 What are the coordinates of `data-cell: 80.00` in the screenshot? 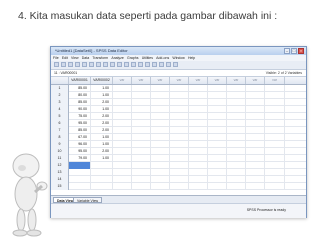 It's located at (80, 95).